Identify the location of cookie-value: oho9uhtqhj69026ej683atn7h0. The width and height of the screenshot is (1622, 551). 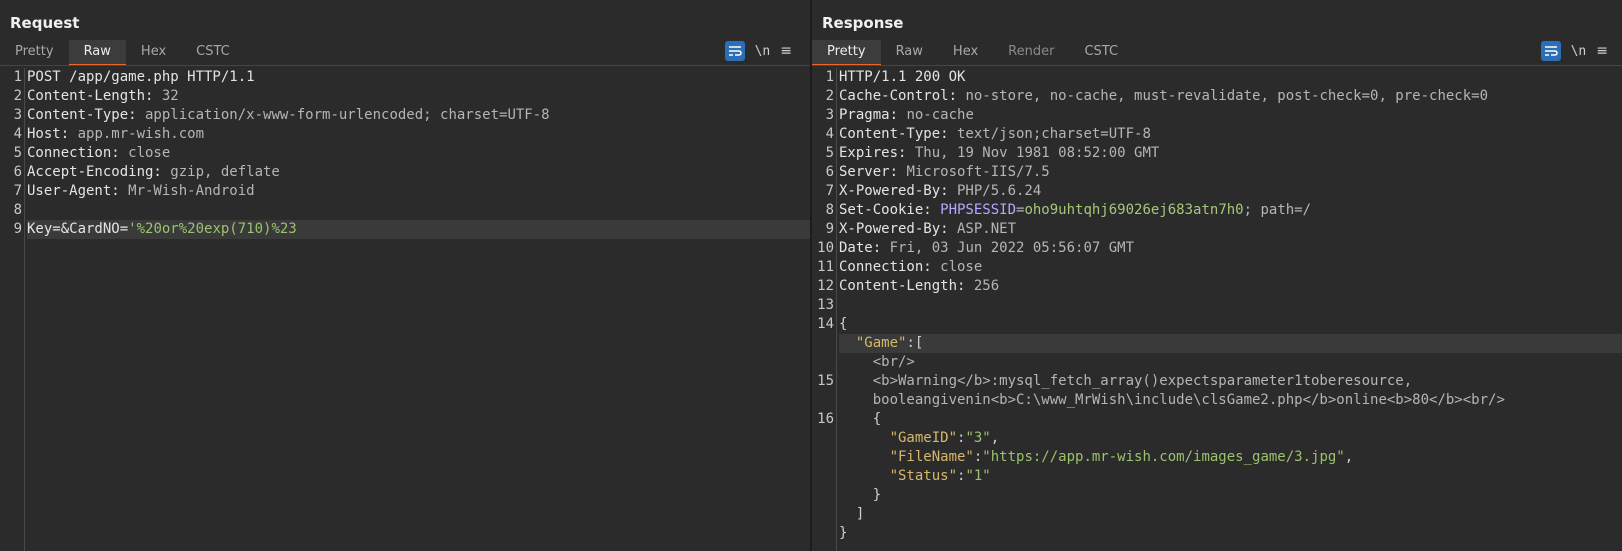
(1134, 210).